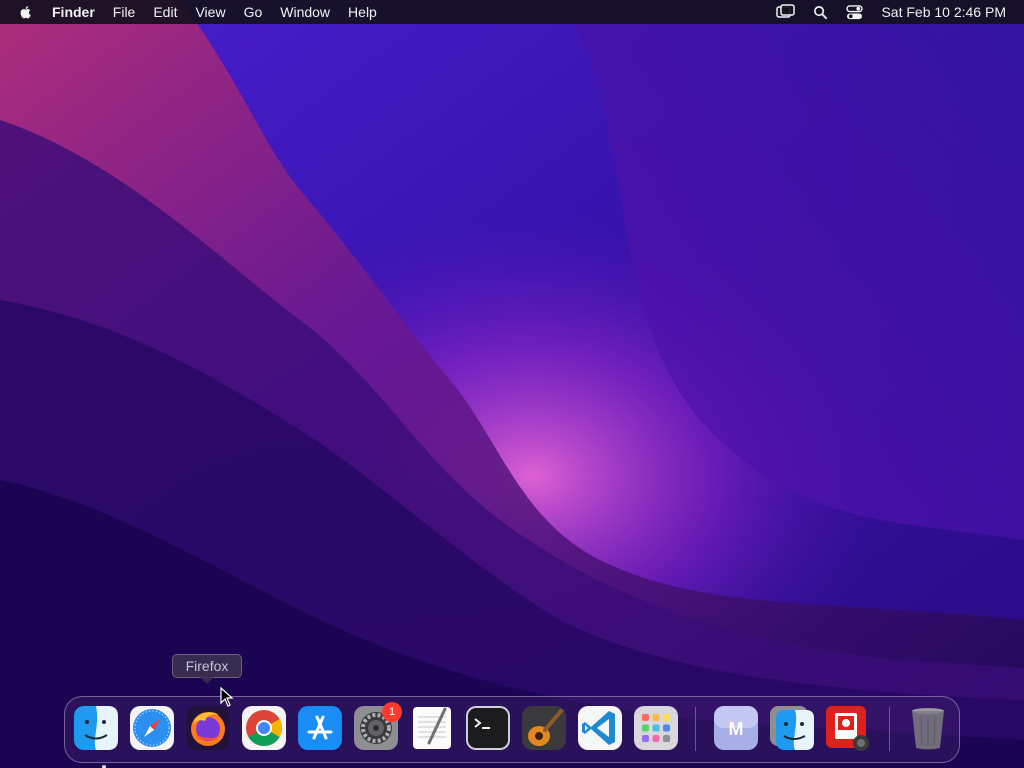  What do you see at coordinates (786, 12) in the screenshot?
I see `screen-mirroring-icon` at bounding box center [786, 12].